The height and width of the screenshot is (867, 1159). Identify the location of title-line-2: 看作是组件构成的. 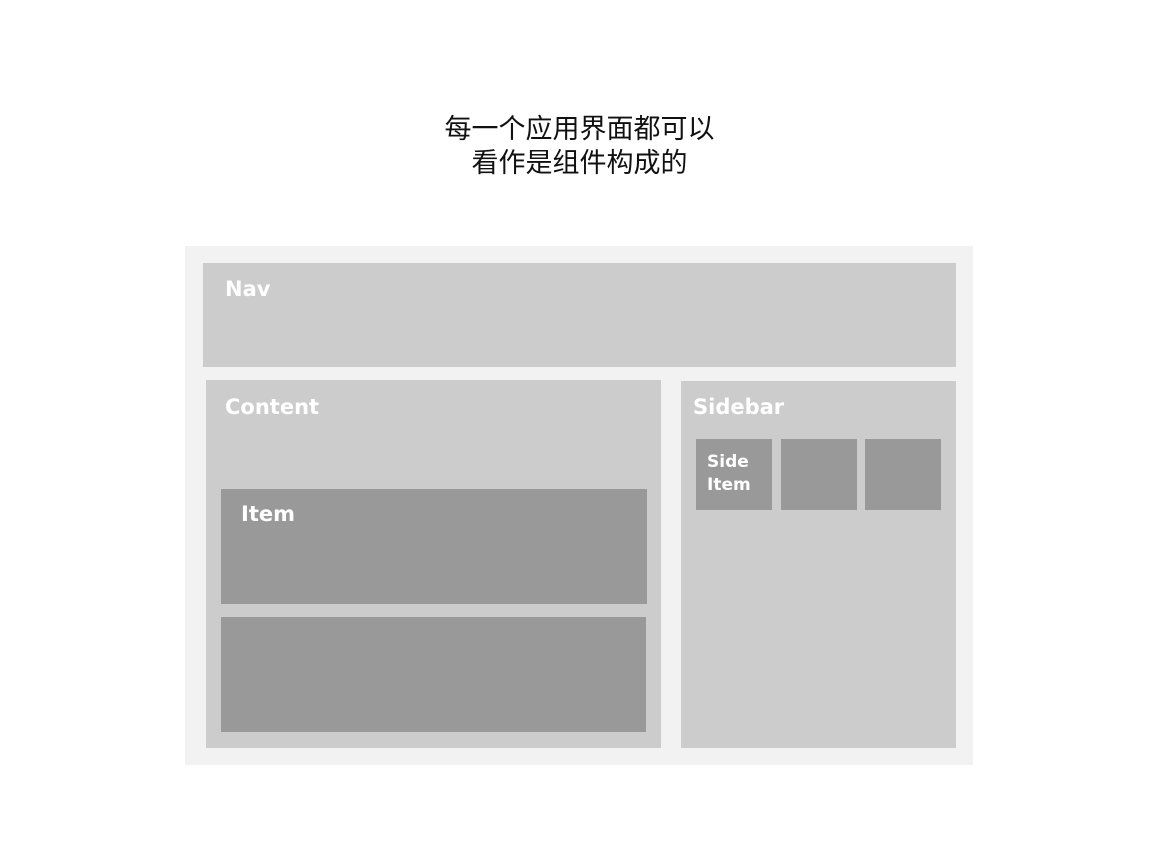
(579, 163).